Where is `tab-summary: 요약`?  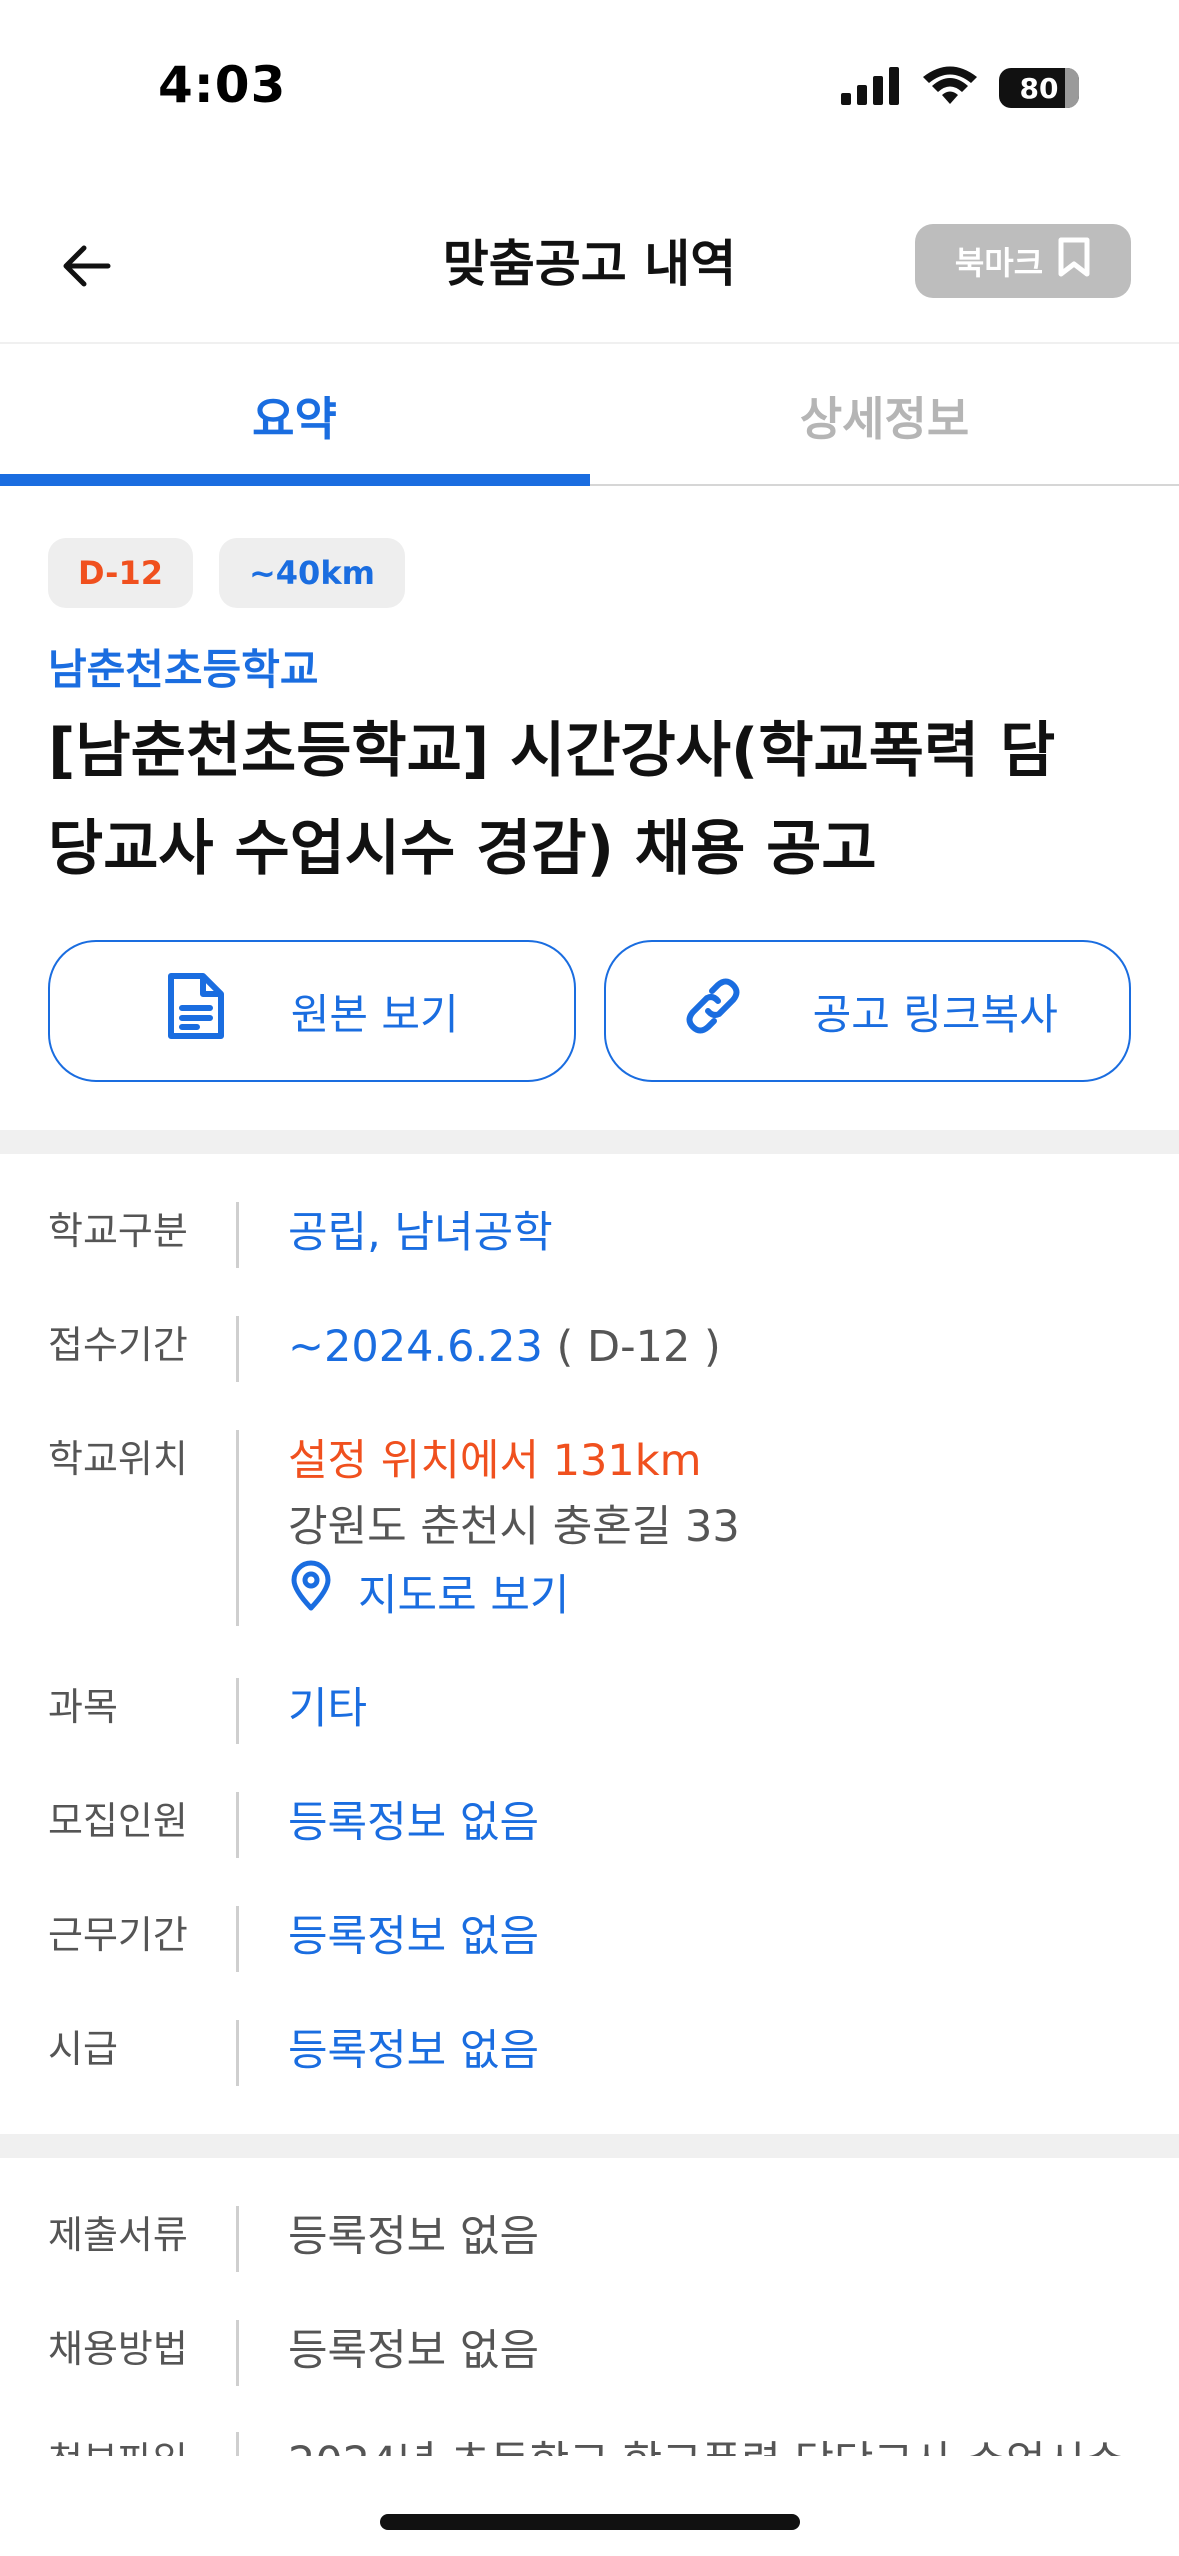
tab-summary: 요약 is located at coordinates (294, 416).